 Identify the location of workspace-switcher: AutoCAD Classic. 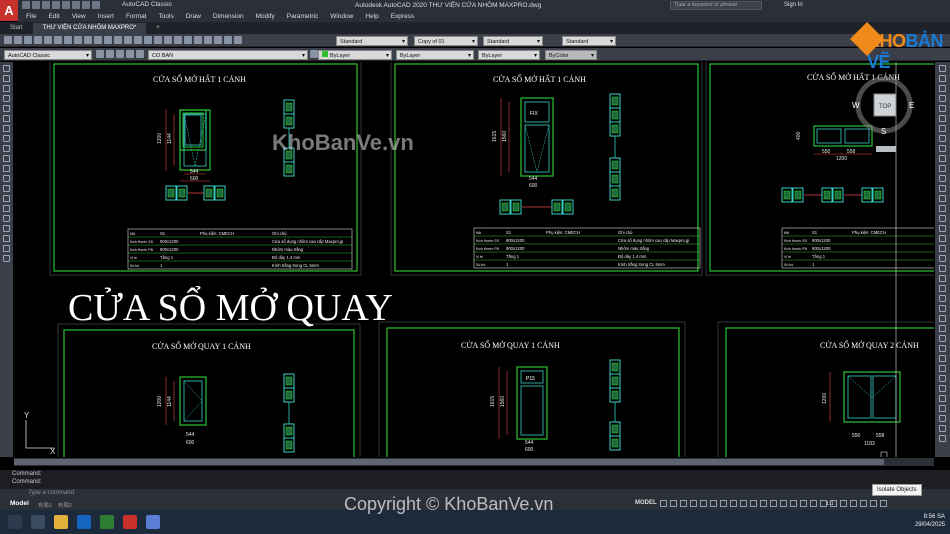
(147, 4).